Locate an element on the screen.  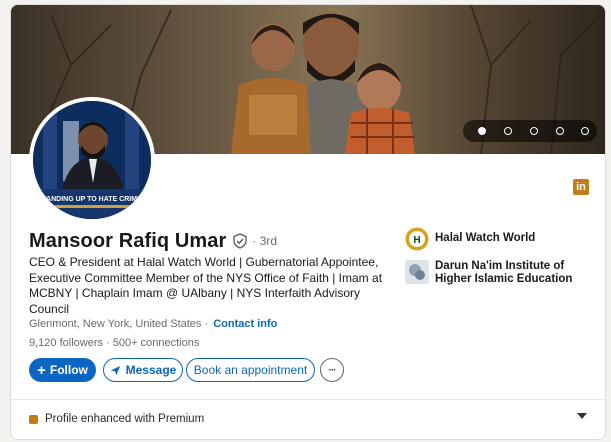
linkedin-icon: in is located at coordinates (581, 187).